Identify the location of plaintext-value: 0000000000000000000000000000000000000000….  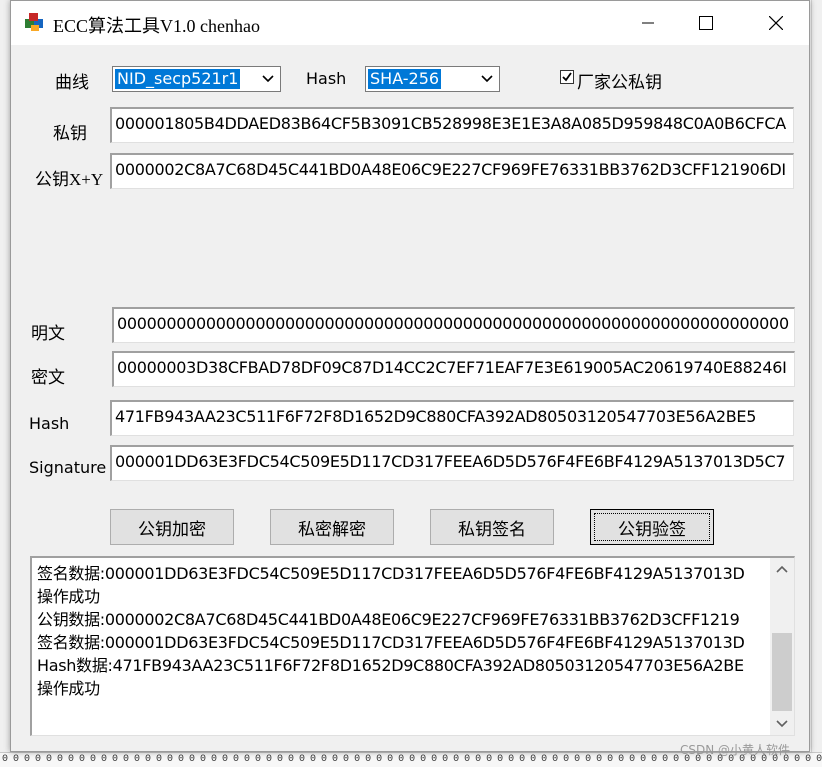
(453, 323).